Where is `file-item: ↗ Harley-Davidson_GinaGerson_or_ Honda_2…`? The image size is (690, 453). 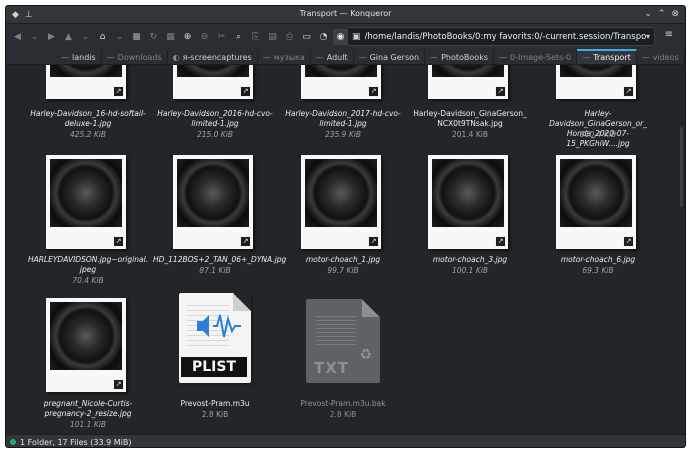
file-item: ↗ Harley-Davidson_GinaGerson_or_ Honda_2… is located at coordinates (598, 106).